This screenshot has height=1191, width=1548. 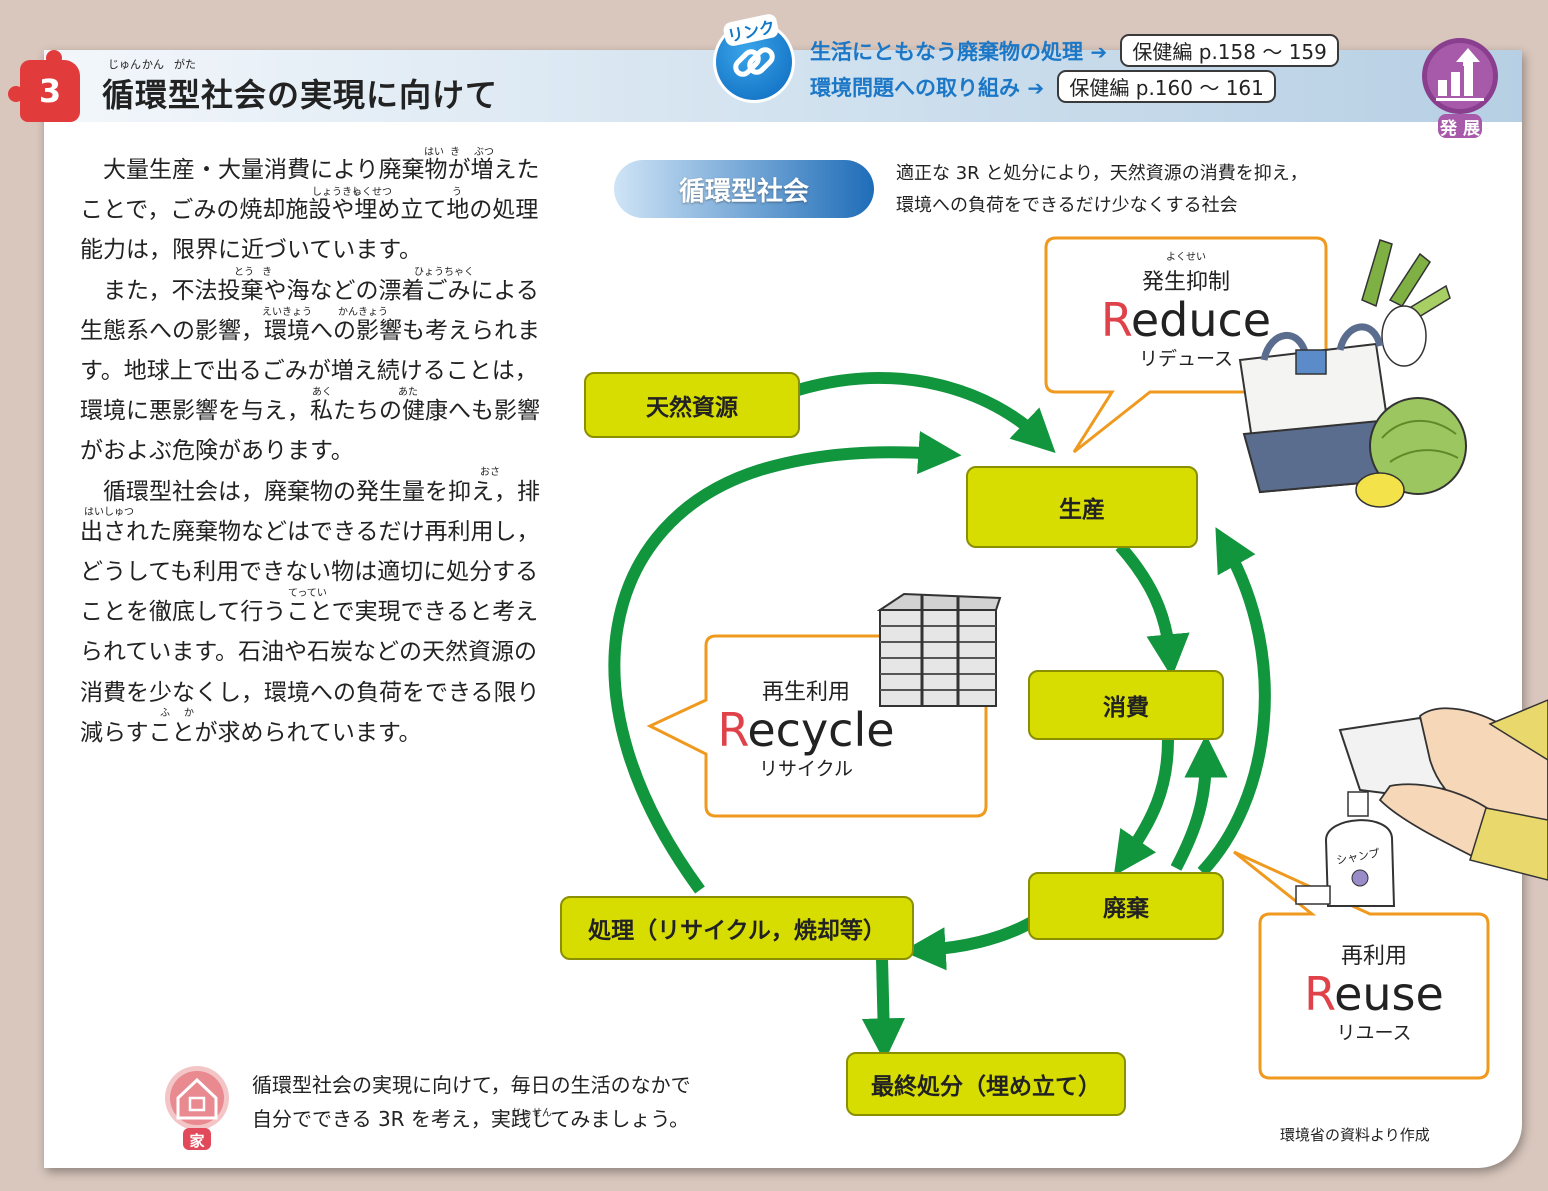 I want to click on arrow-consumption-to-disposal, so click(x=1143, y=807).